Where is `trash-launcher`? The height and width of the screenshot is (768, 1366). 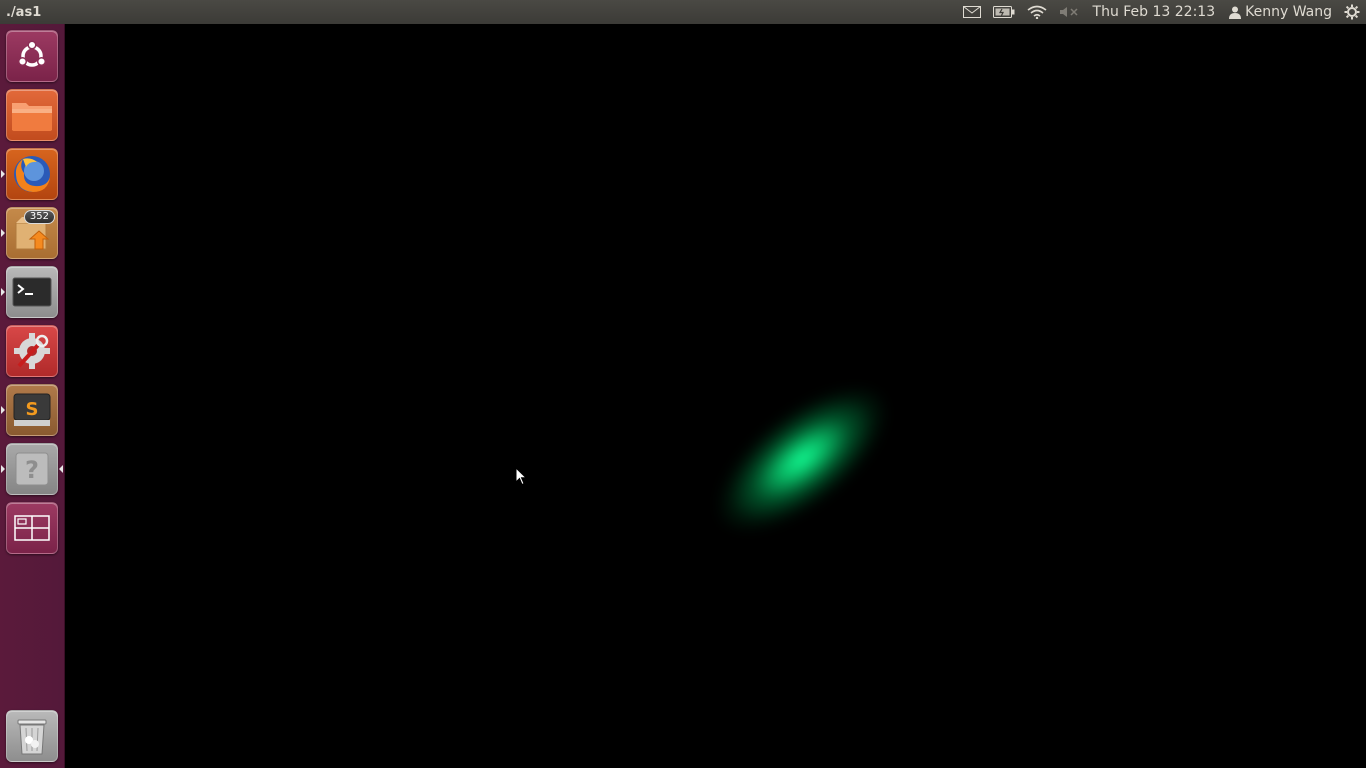 trash-launcher is located at coordinates (32, 736).